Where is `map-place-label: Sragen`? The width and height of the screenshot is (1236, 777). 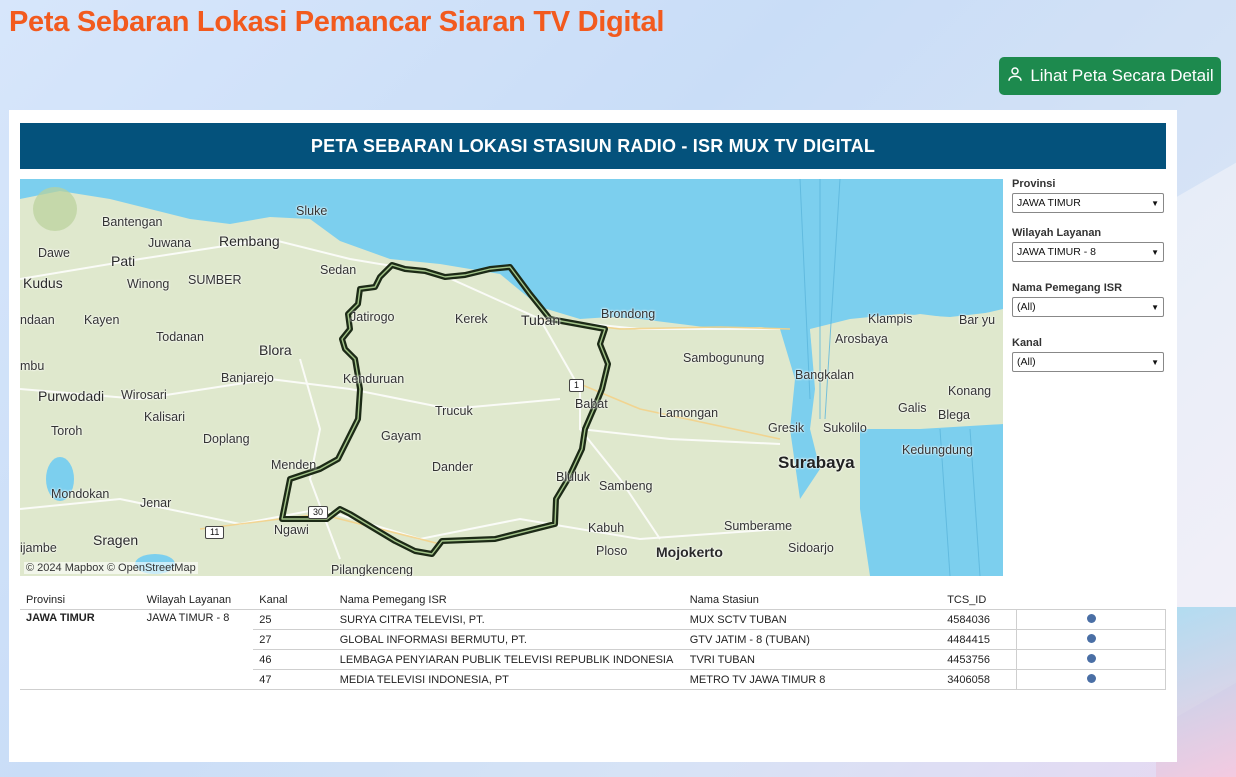
map-place-label: Sragen is located at coordinates (116, 540).